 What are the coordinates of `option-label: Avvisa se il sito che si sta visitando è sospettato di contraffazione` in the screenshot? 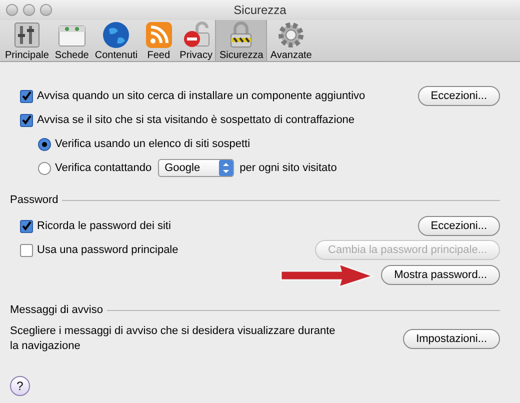 It's located at (196, 120).